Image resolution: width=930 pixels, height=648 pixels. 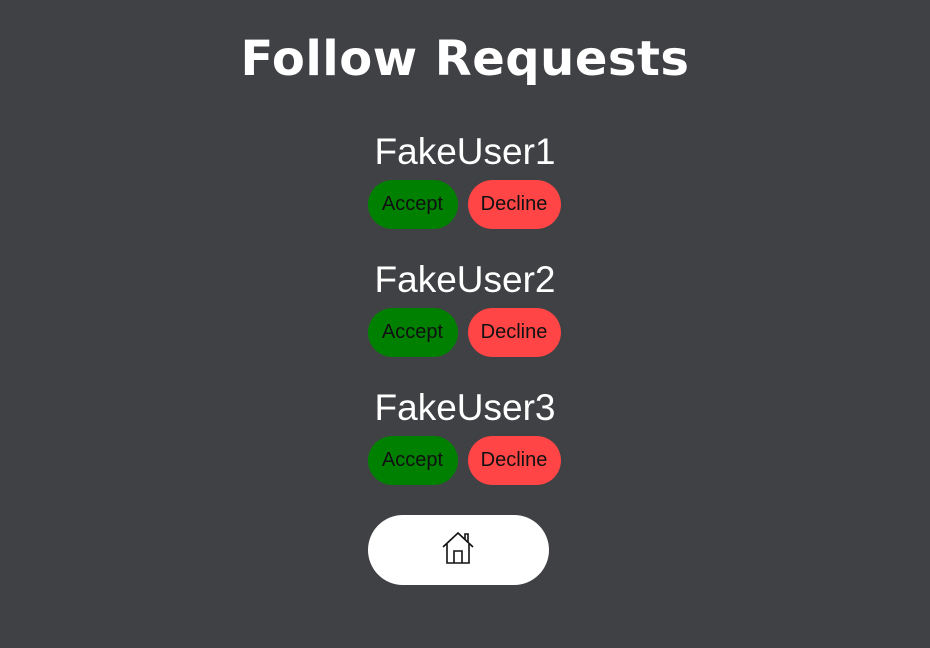 What do you see at coordinates (465, 407) in the screenshot?
I see `request-username: FakeUser3` at bounding box center [465, 407].